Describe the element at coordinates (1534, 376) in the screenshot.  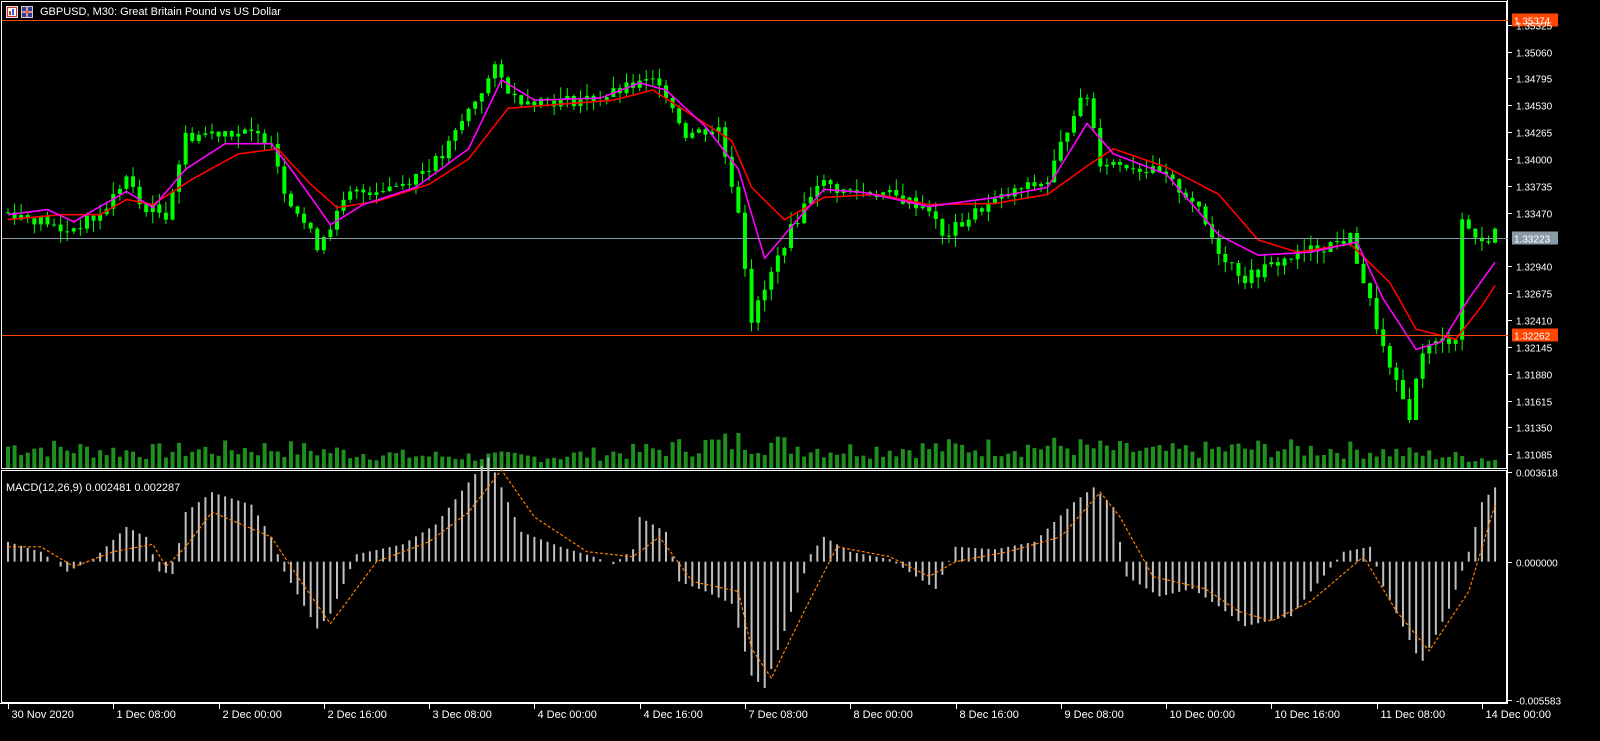
I see `price-tick-label: 1.31880` at that location.